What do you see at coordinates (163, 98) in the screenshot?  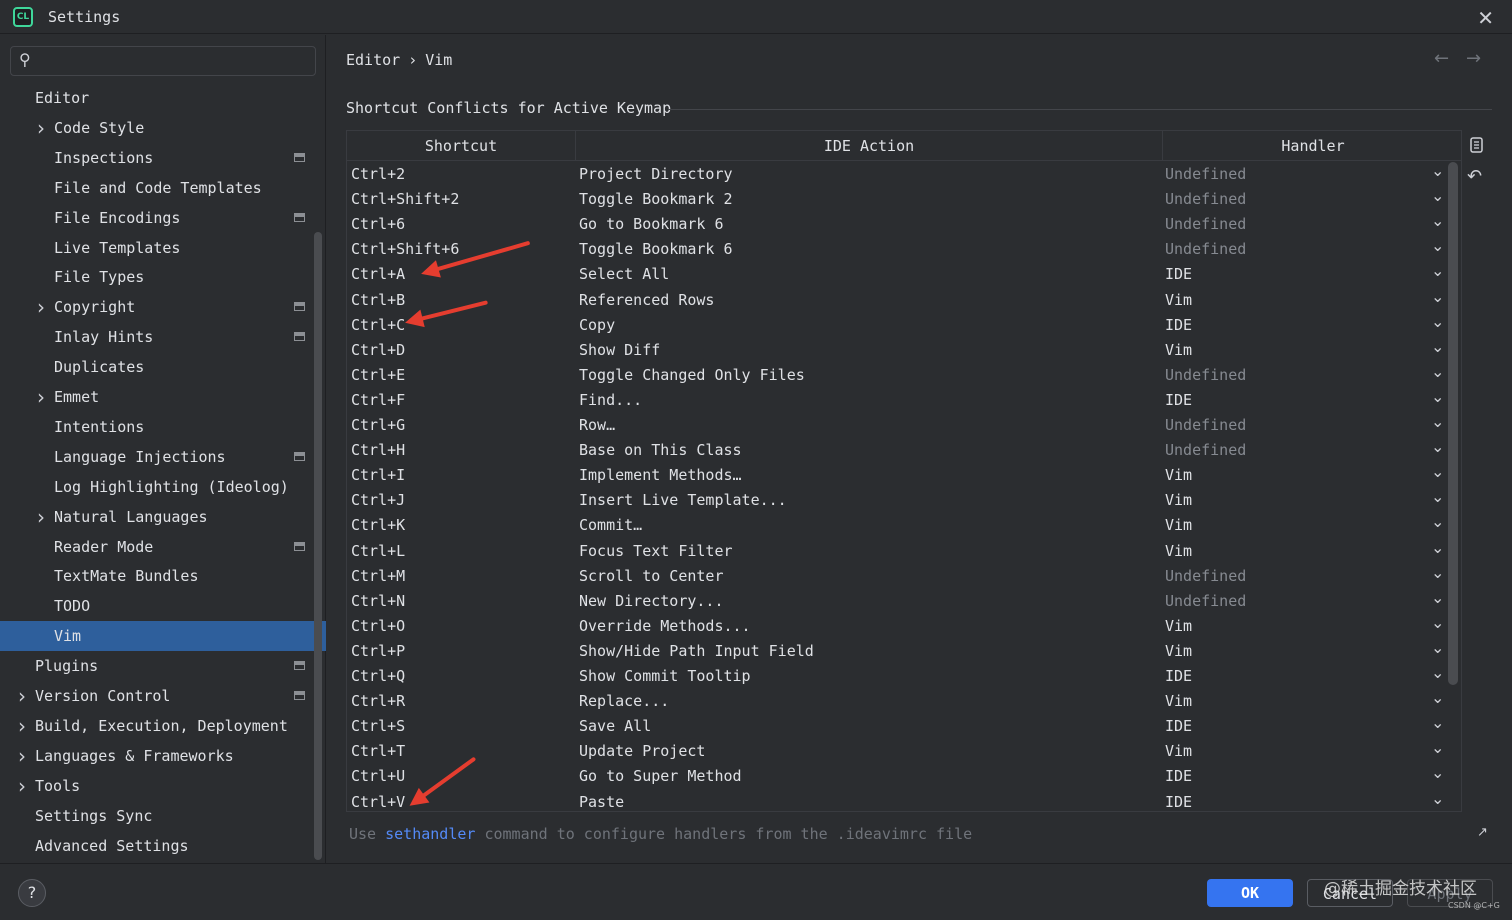 I see `sidebar-item: Editor` at bounding box center [163, 98].